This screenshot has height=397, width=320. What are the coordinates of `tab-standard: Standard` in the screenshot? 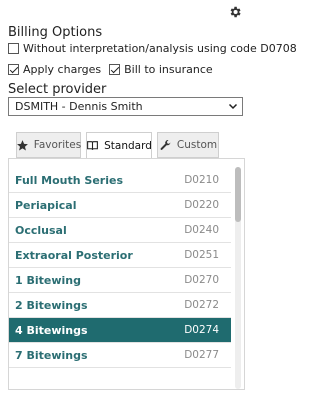 It's located at (119, 145).